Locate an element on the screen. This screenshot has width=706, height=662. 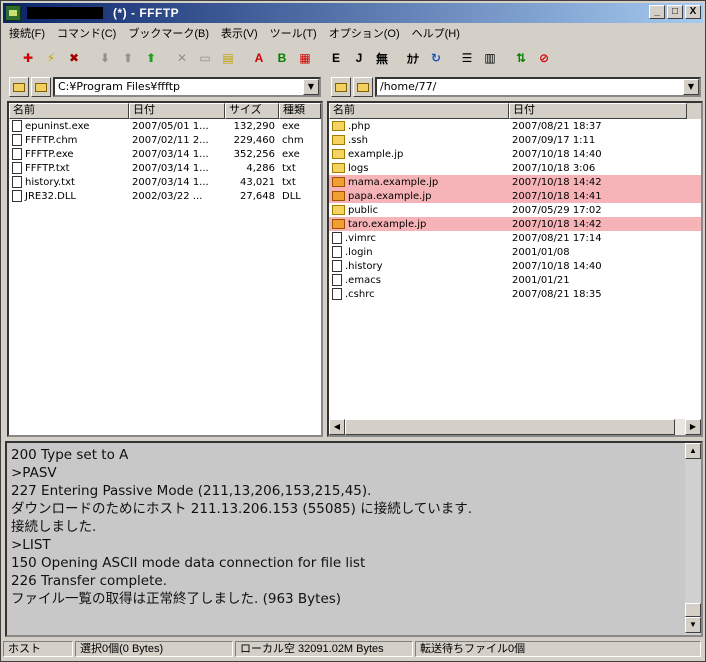
table-row: .emacs 2001/01/21 is located at coordinates (515, 280).